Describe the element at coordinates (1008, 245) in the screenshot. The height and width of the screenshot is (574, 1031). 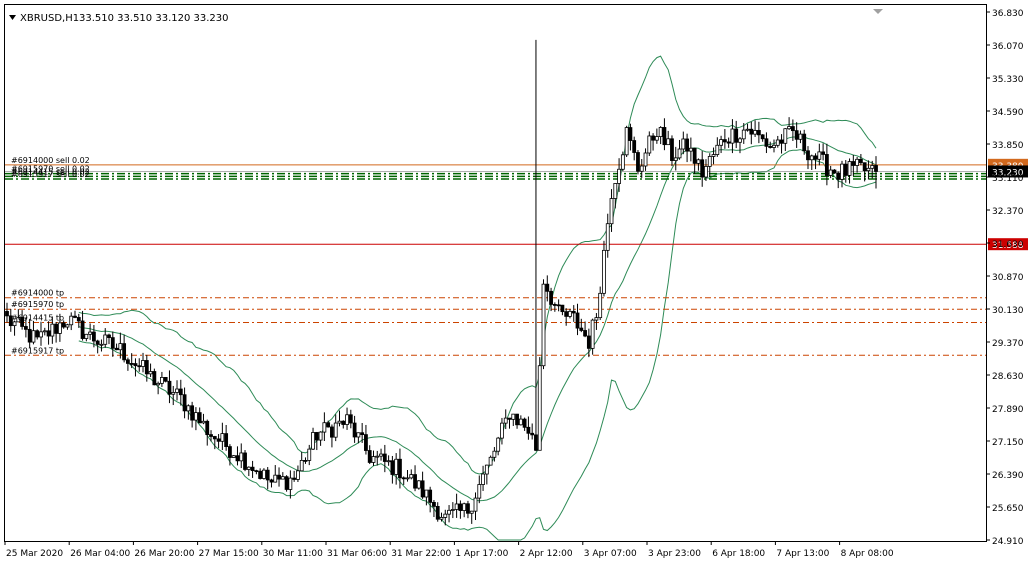
I see `y-tick-label: 31.630` at that location.